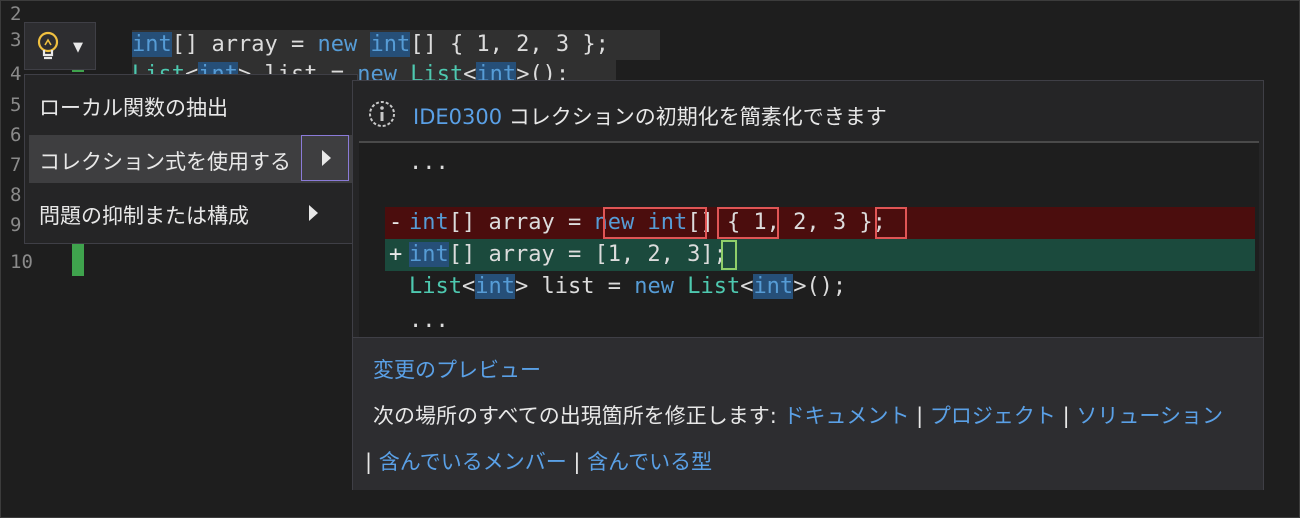 The image size is (1300, 518). Describe the element at coordinates (16, 40) in the screenshot. I see `line-number: 3` at that location.